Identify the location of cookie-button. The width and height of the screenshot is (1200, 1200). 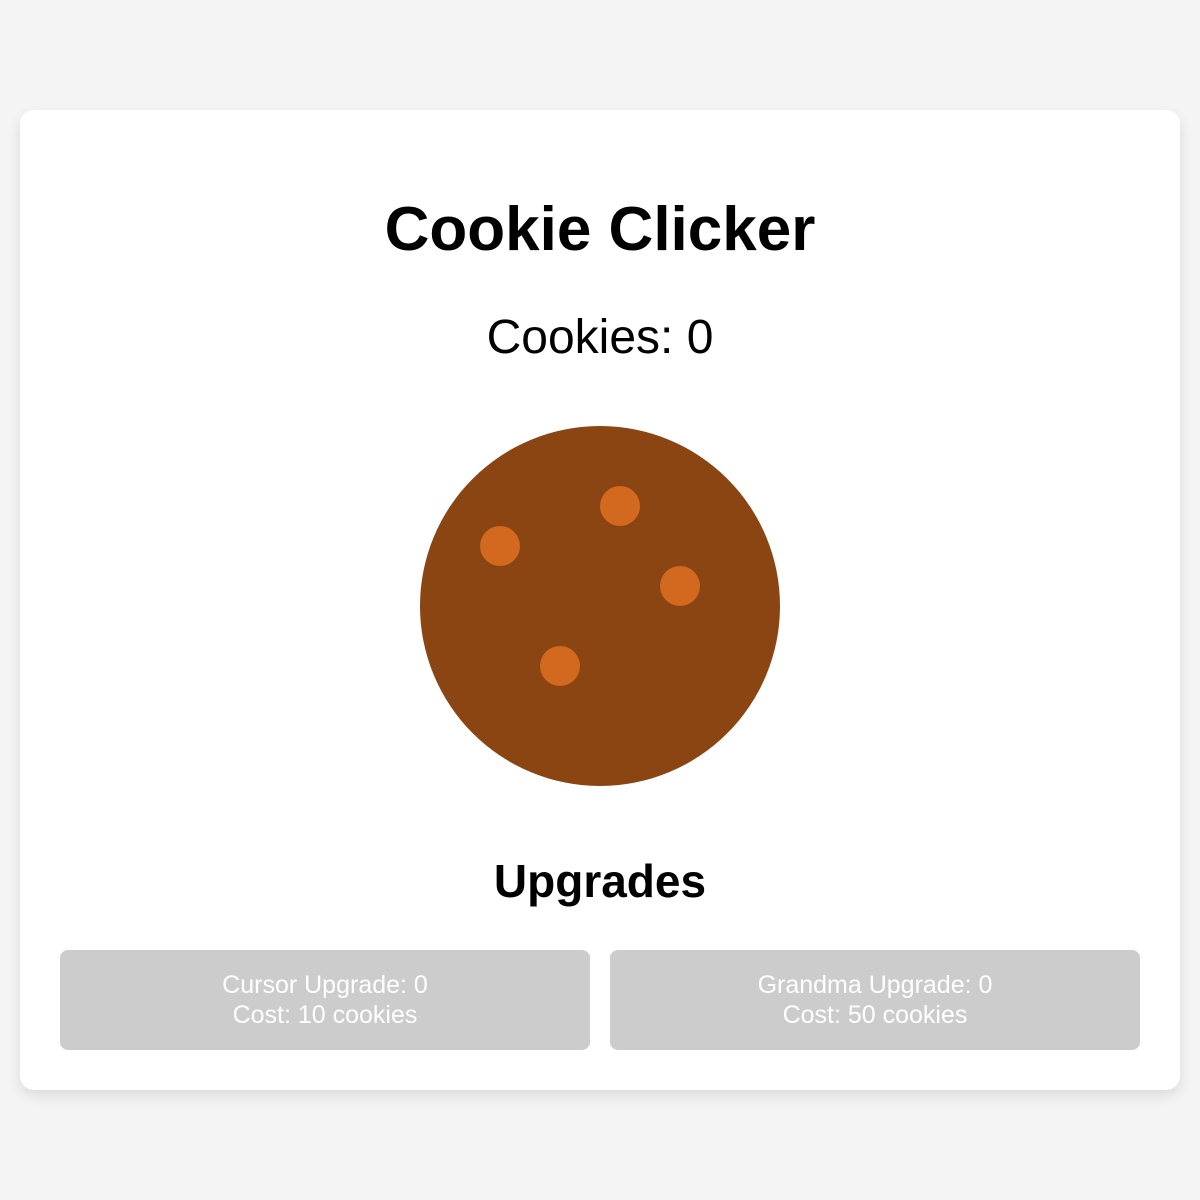
(600, 606).